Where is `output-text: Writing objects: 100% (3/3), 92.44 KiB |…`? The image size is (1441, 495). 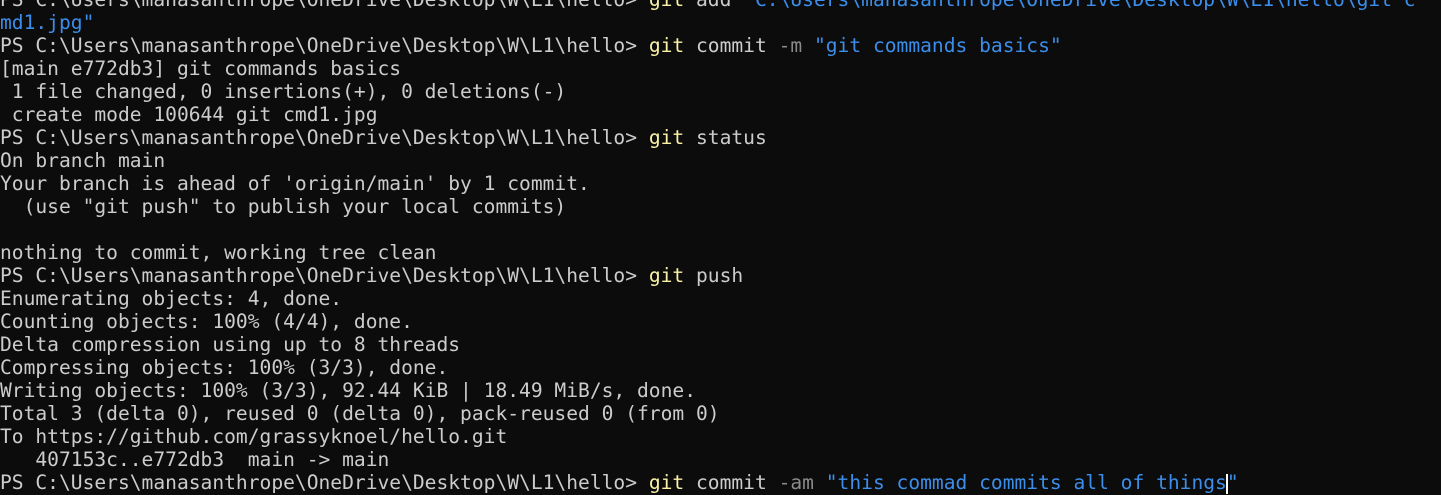 output-text: Writing objects: 100% (3/3), 92.44 KiB |… is located at coordinates (348, 390).